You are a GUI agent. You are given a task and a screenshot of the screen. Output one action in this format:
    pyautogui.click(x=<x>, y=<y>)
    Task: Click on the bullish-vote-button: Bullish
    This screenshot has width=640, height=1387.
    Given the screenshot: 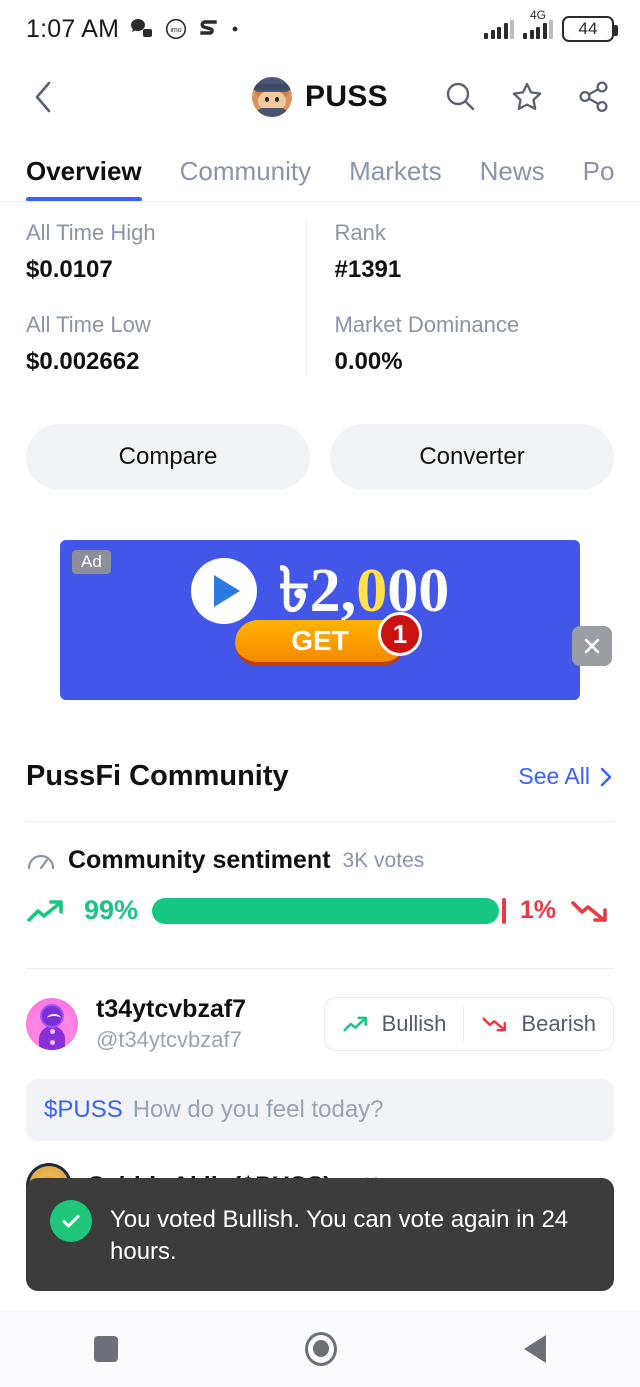 What is the action you would take?
    pyautogui.click(x=394, y=1024)
    